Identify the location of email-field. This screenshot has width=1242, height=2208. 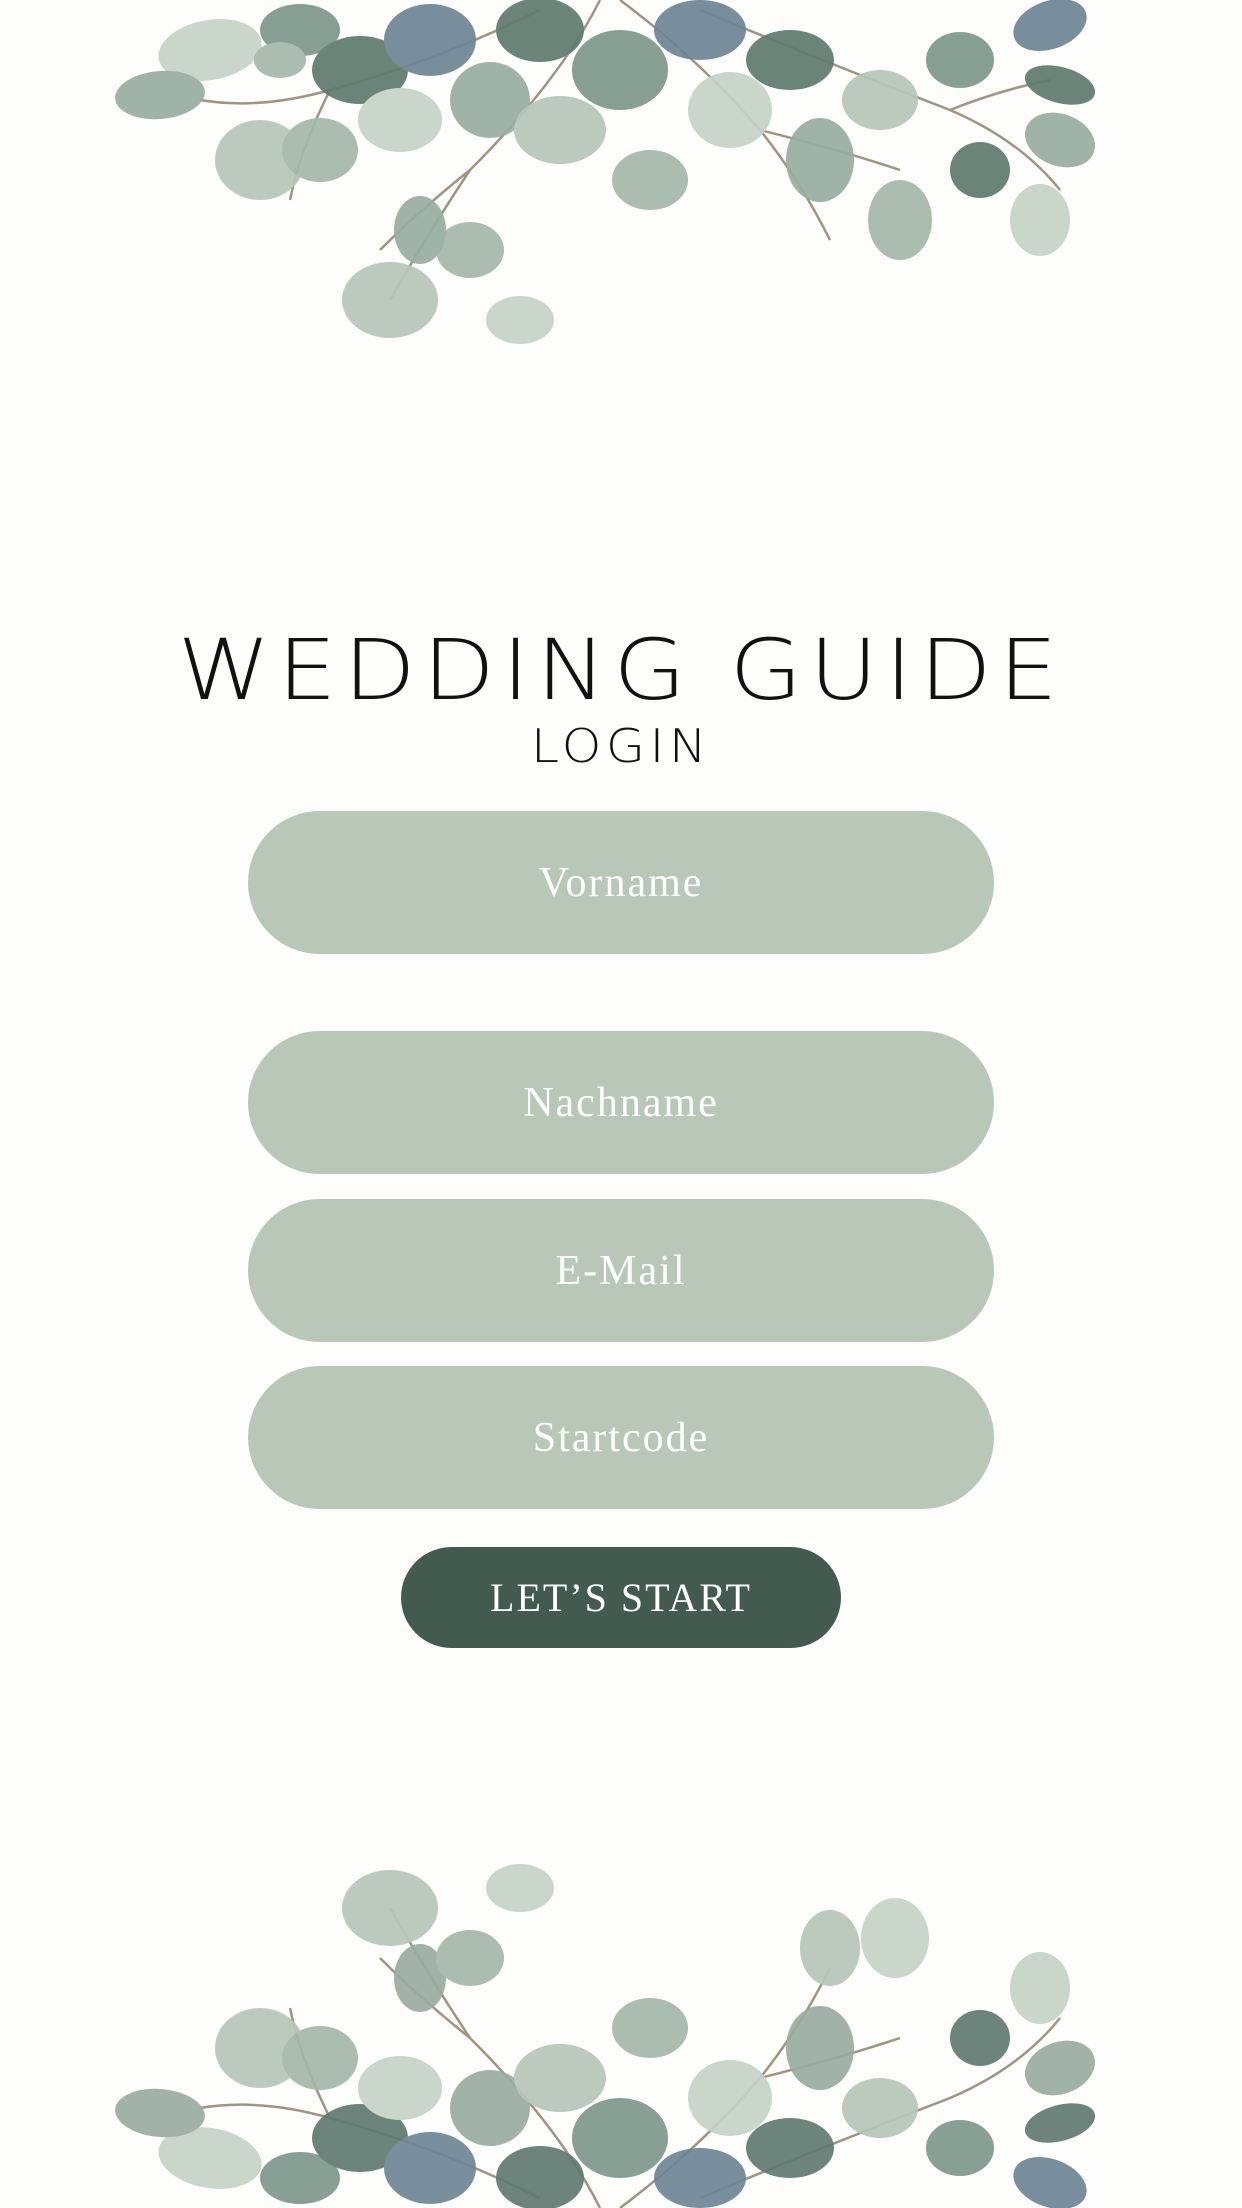
(621, 1270).